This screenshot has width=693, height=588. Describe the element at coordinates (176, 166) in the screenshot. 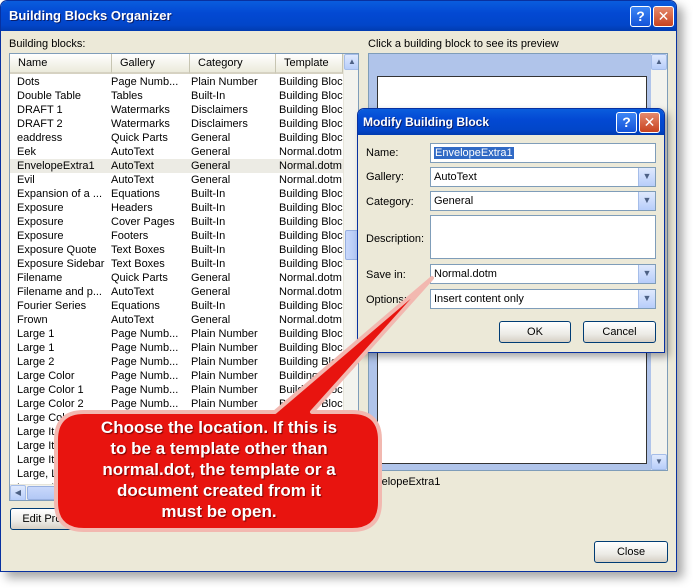

I see `table-row: EnvelopeExtra1 AutoText General Normal.dotm` at that location.